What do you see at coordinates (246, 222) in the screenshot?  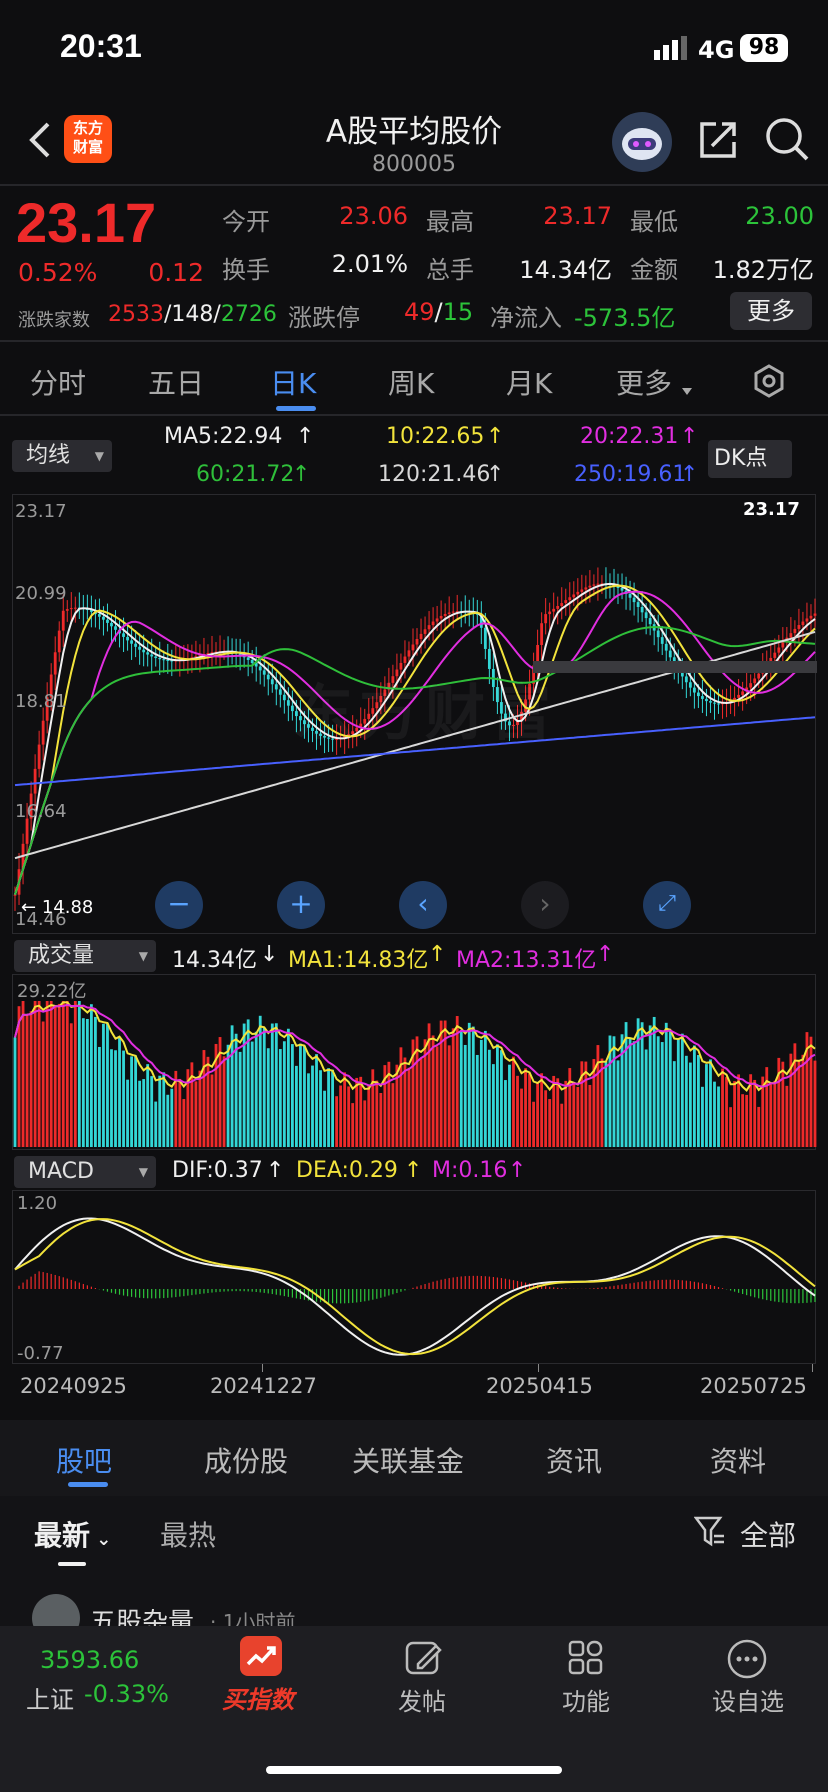 I see `open-label: 今开` at bounding box center [246, 222].